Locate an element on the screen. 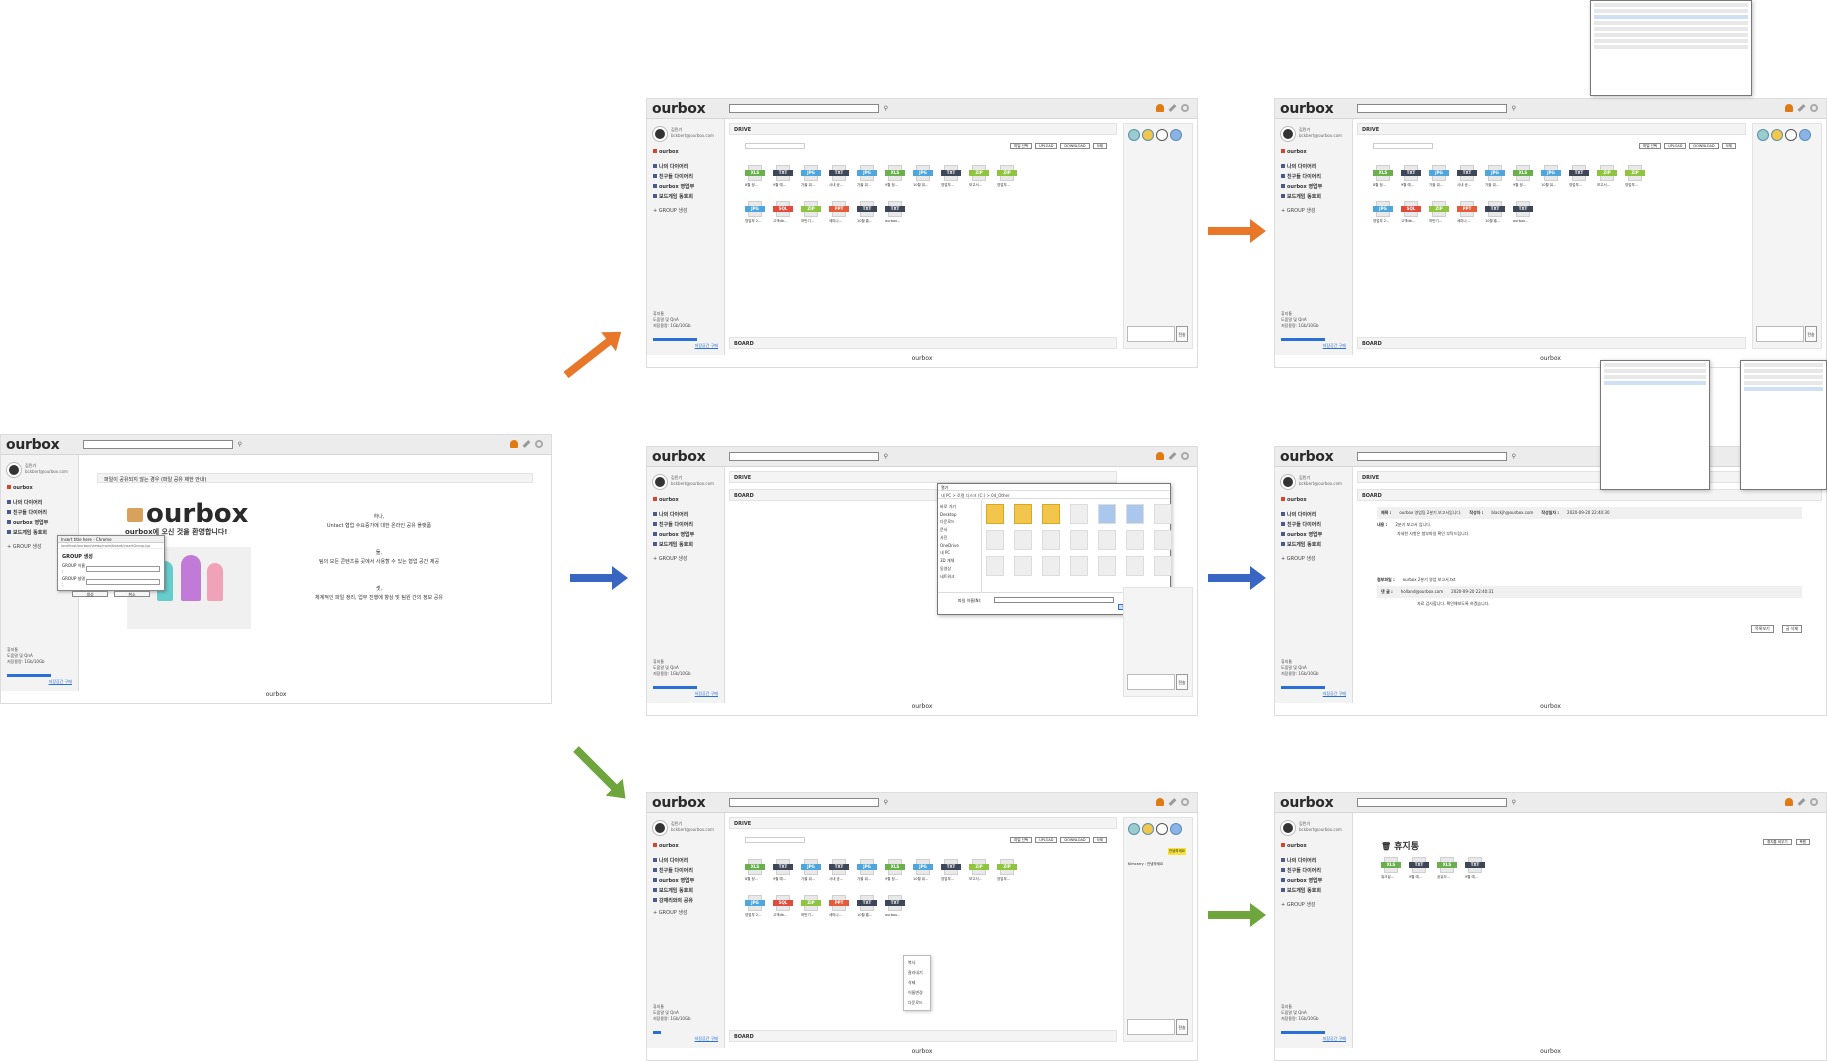 The height and width of the screenshot is (1061, 1827). tree-item: 바로 가기 is located at coordinates (959, 507).